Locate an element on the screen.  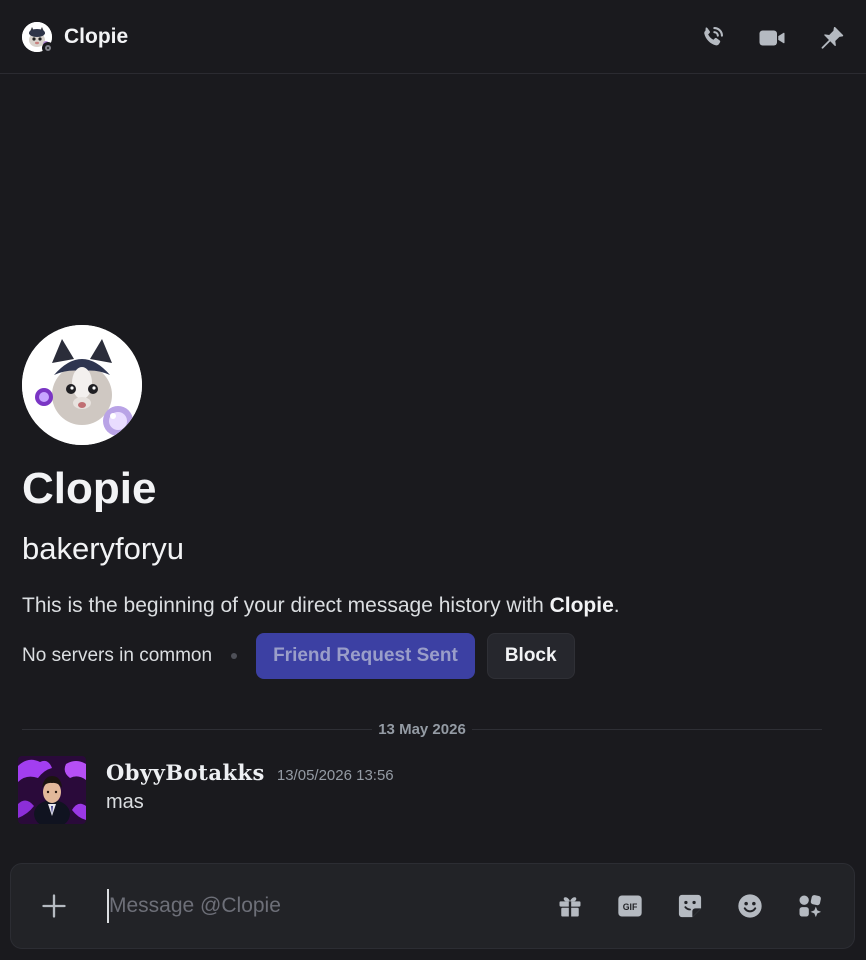
emoji-icon is located at coordinates (750, 906).